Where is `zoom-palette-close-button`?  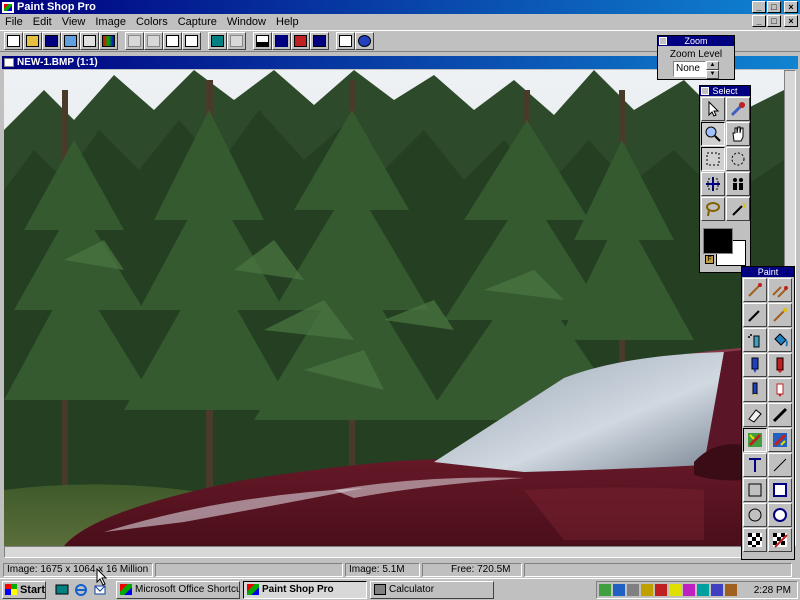 zoom-palette-close-button is located at coordinates (663, 41).